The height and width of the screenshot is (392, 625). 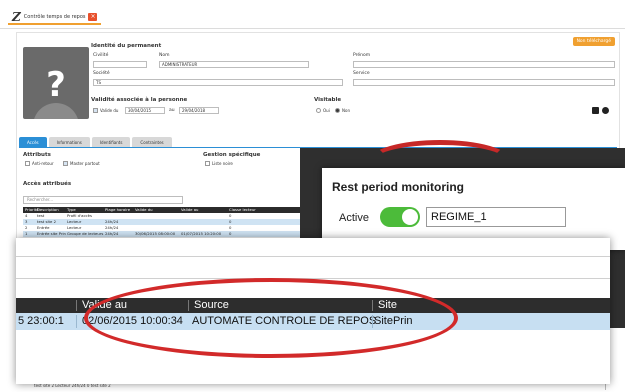 What do you see at coordinates (51, 233) in the screenshot?
I see `table-cell: Entrée site Prin` at bounding box center [51, 233].